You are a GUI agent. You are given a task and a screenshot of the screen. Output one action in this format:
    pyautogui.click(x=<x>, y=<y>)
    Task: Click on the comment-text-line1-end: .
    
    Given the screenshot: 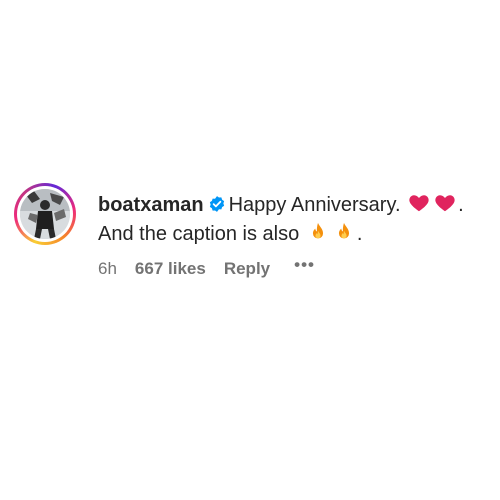 What is the action you would take?
    pyautogui.click(x=461, y=205)
    